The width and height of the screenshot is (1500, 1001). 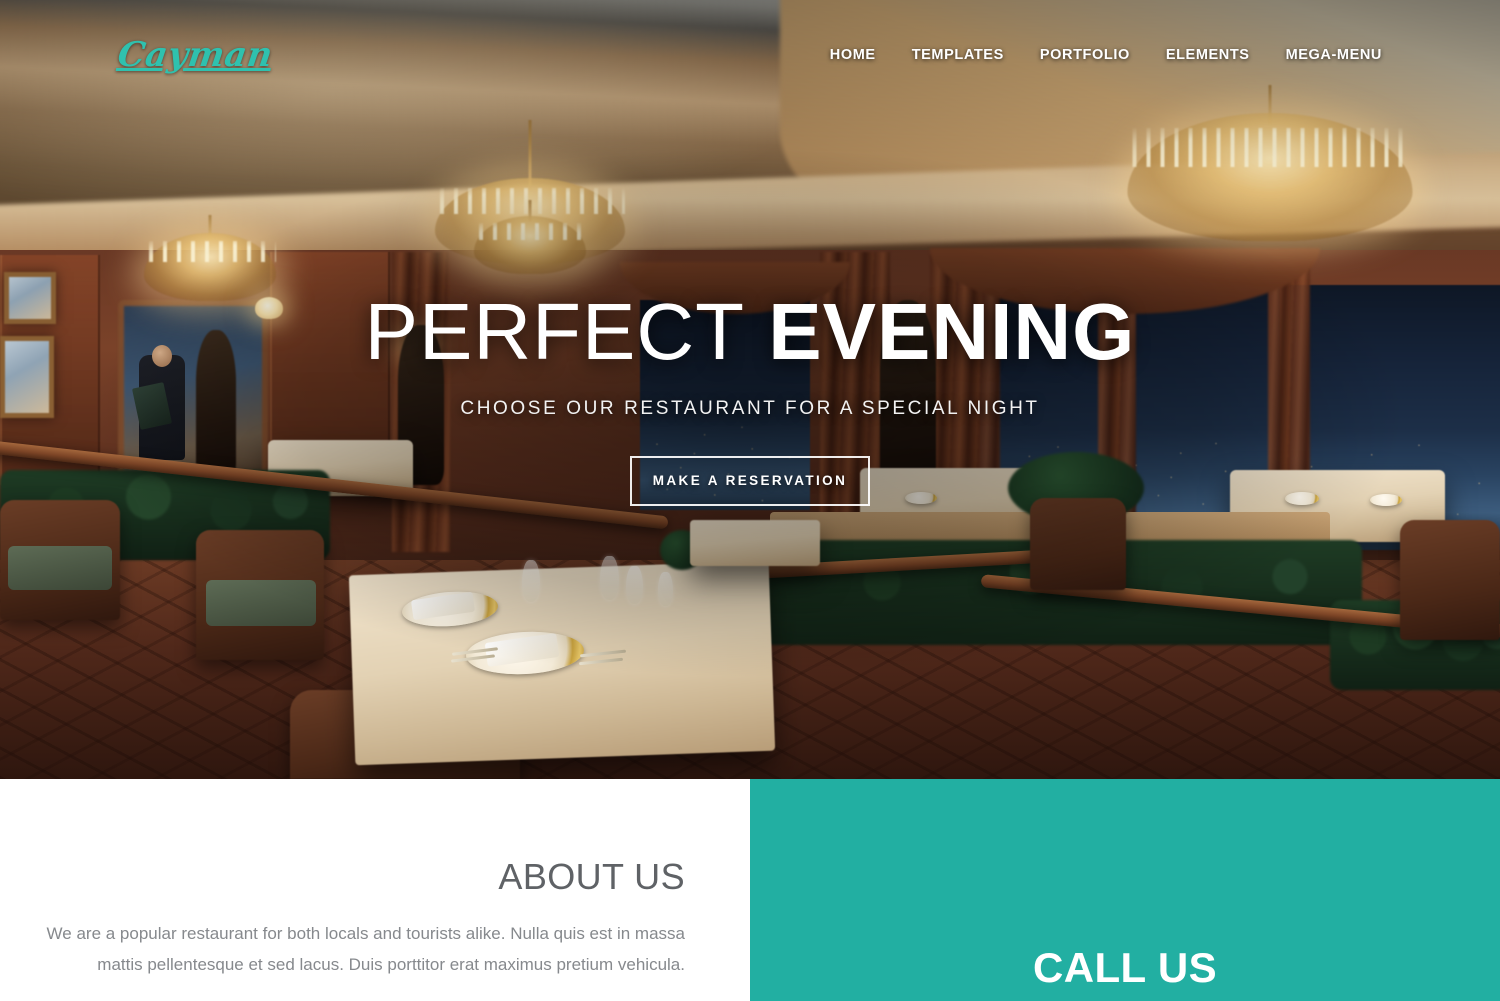 I want to click on nav-item-mega-menu: MEGA-MENU, so click(x=1334, y=55).